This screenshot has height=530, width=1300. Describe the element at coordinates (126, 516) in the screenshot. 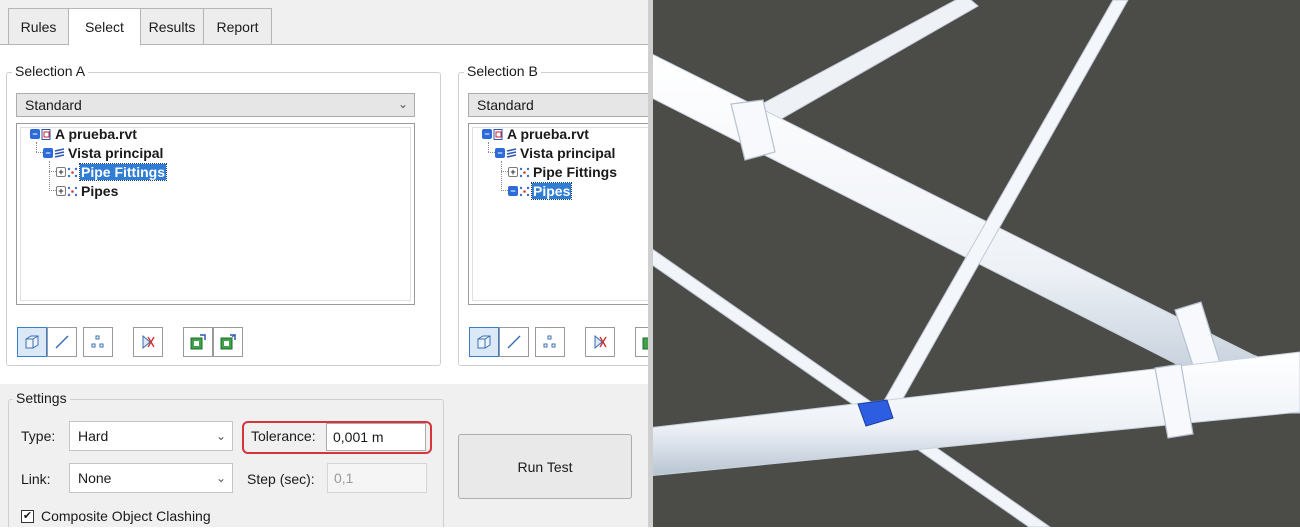

I see `composite-label: Composite Object Clashing` at that location.